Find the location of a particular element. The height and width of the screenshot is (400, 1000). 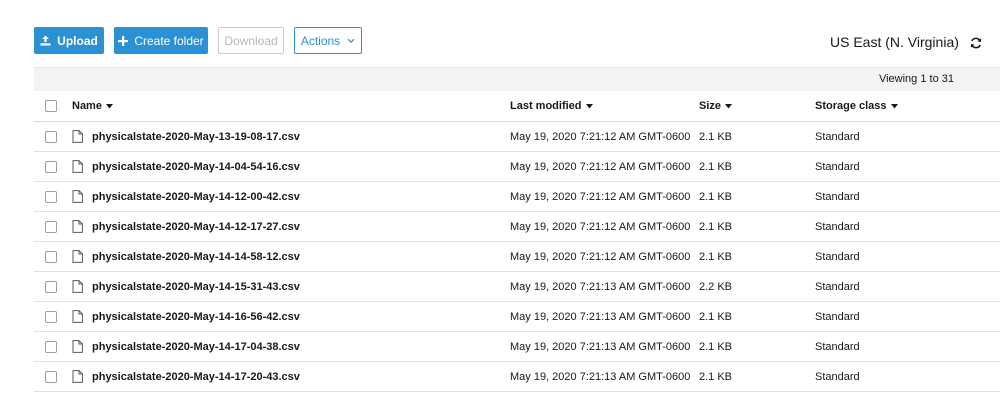

create-folder-button: Create folder is located at coordinates (161, 40).